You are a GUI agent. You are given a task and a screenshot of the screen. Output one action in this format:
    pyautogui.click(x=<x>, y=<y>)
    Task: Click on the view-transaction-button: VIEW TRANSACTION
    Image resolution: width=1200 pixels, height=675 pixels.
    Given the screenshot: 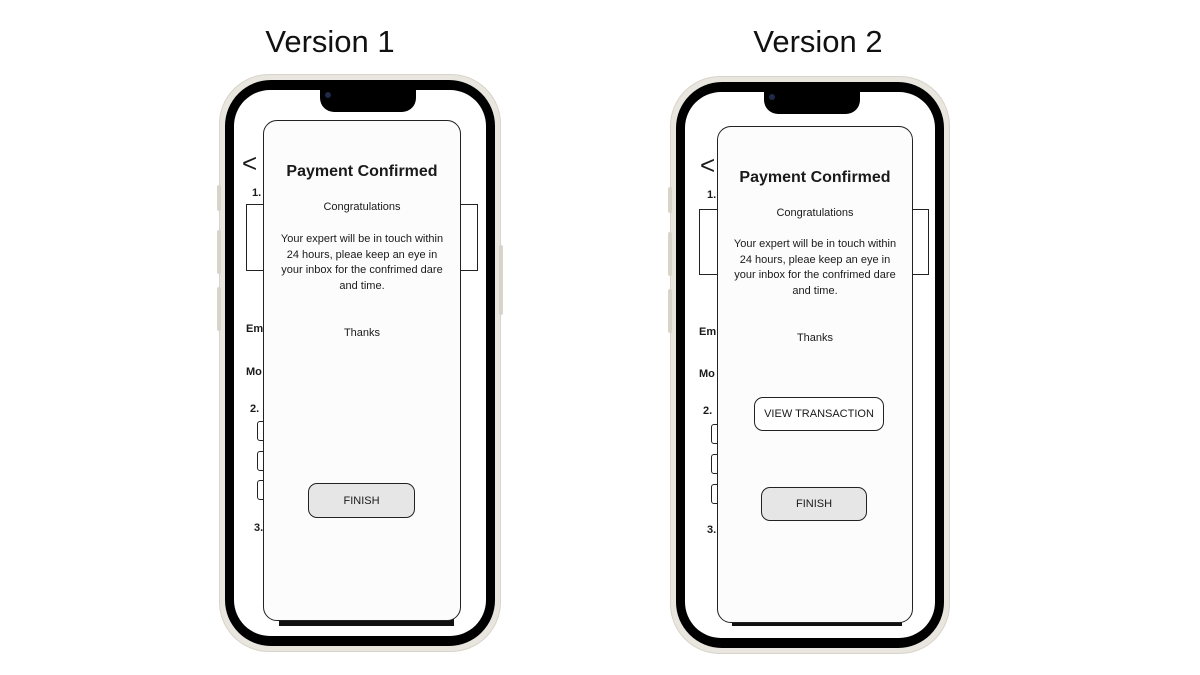 What is the action you would take?
    pyautogui.click(x=819, y=414)
    